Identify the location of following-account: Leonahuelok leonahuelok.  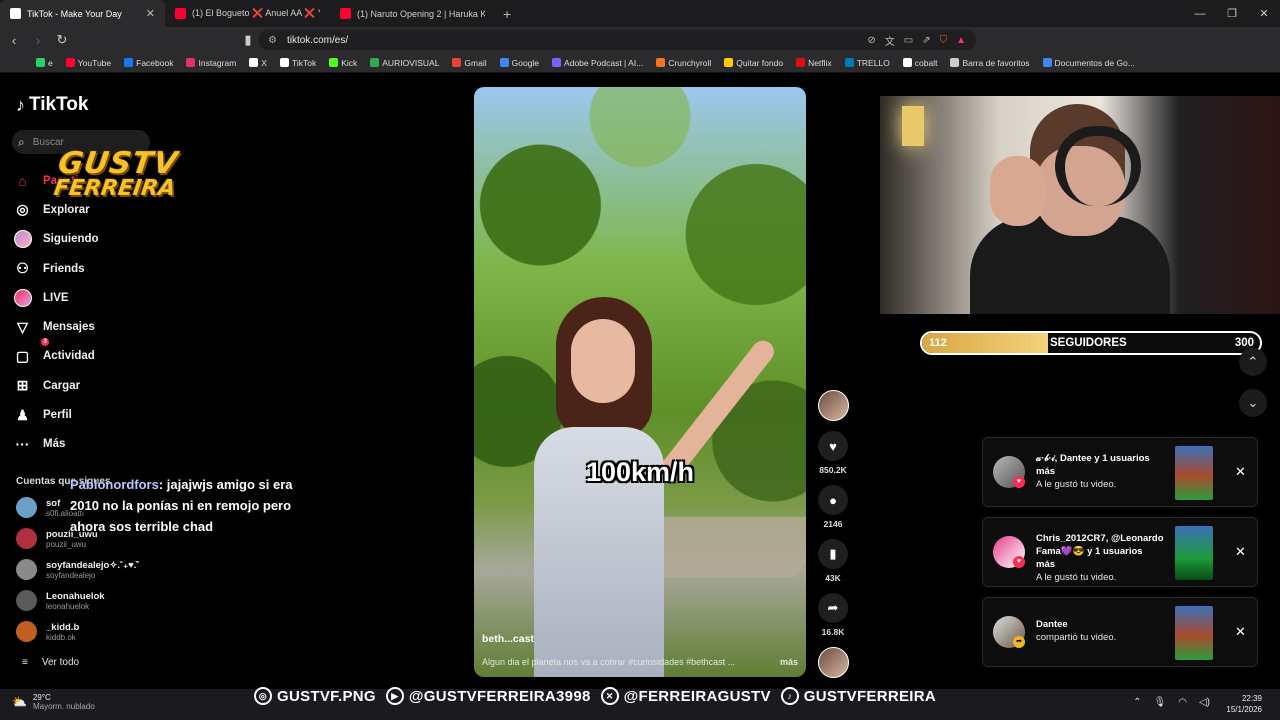
(60, 600).